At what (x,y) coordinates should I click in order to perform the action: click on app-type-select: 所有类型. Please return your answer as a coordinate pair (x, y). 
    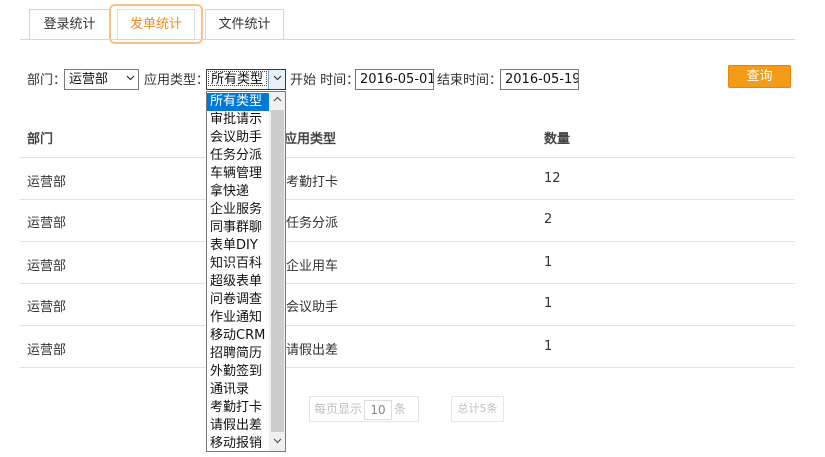
    Looking at the image, I should click on (246, 79).